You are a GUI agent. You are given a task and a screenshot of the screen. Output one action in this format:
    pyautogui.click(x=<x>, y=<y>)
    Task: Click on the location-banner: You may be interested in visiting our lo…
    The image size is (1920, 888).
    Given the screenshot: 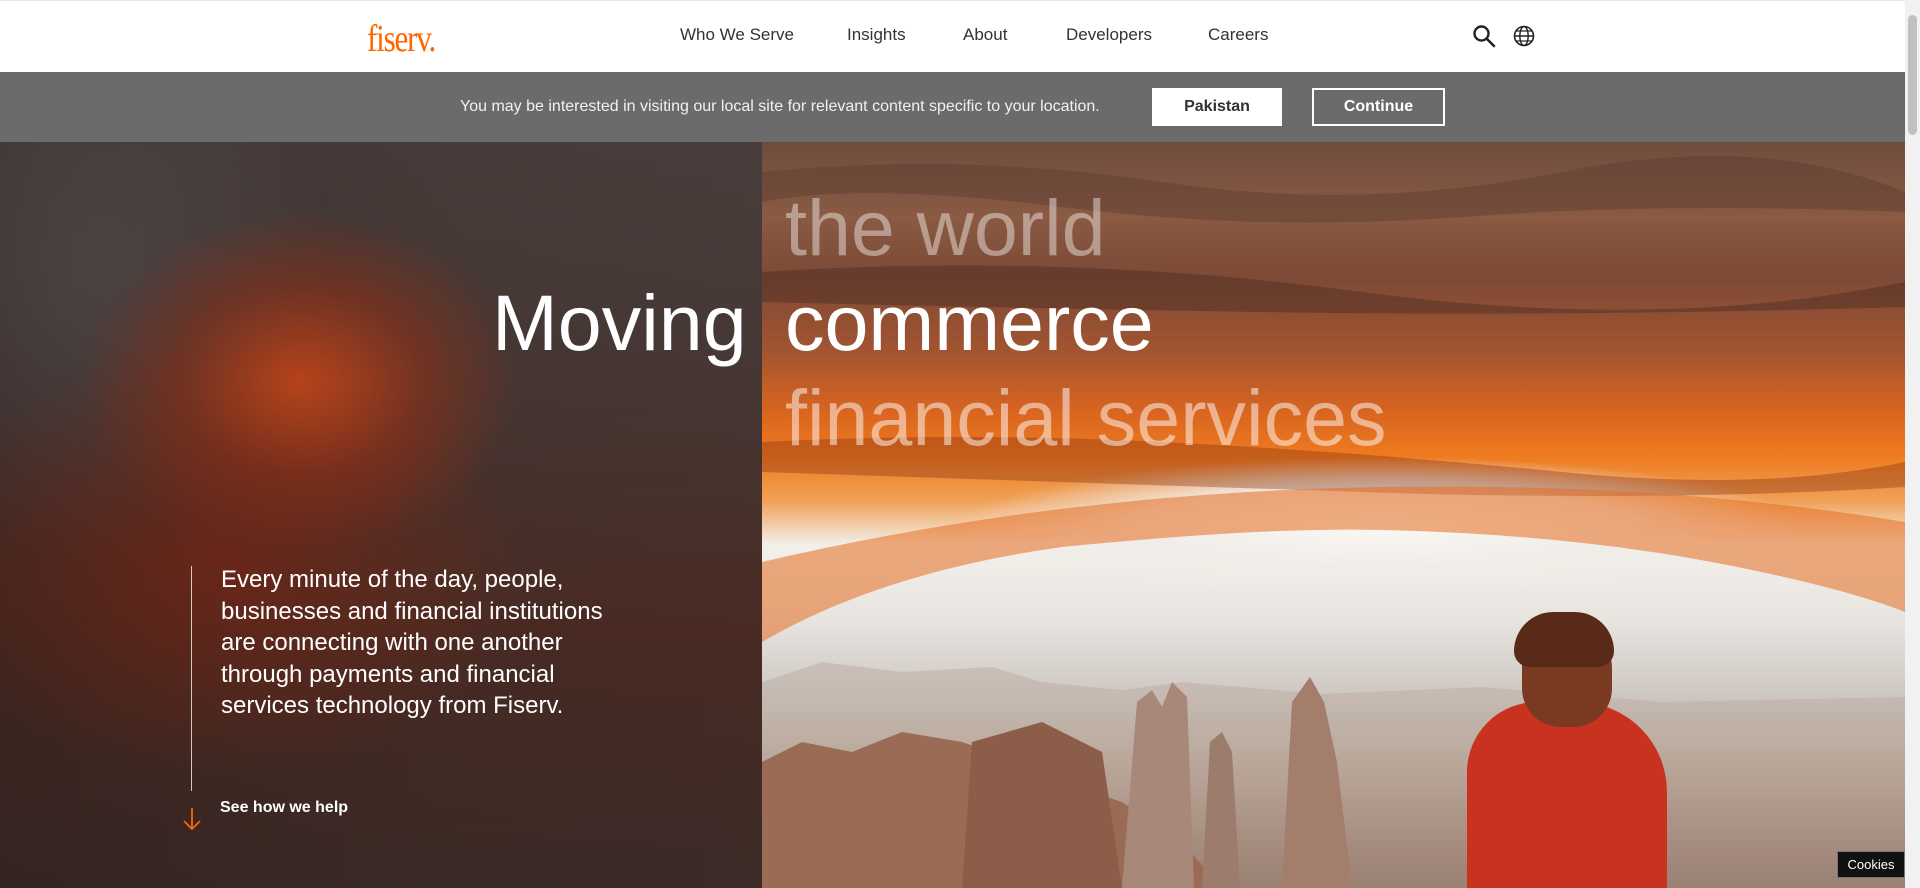 What is the action you would take?
    pyautogui.click(x=952, y=107)
    